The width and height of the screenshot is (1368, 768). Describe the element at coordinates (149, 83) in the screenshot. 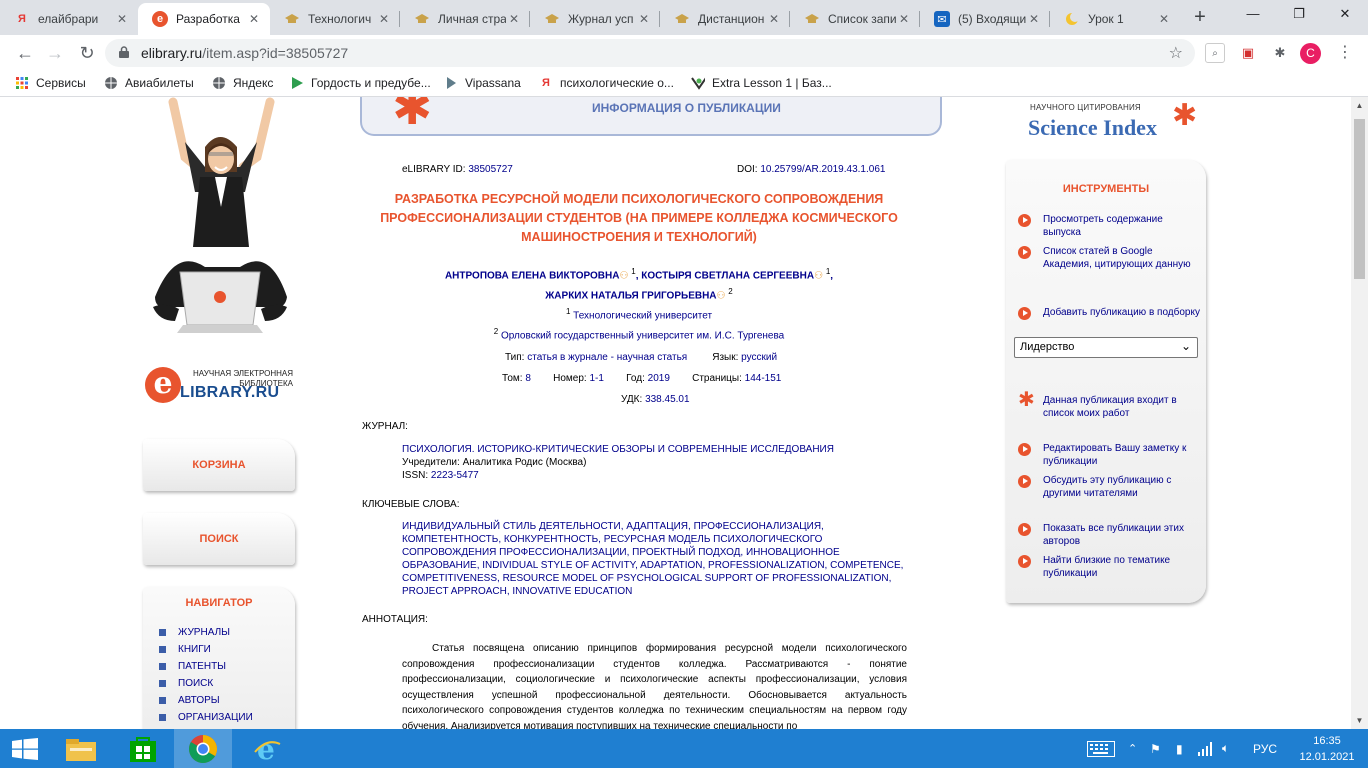

I see `bookmark-avia: Авиабилеты` at that location.